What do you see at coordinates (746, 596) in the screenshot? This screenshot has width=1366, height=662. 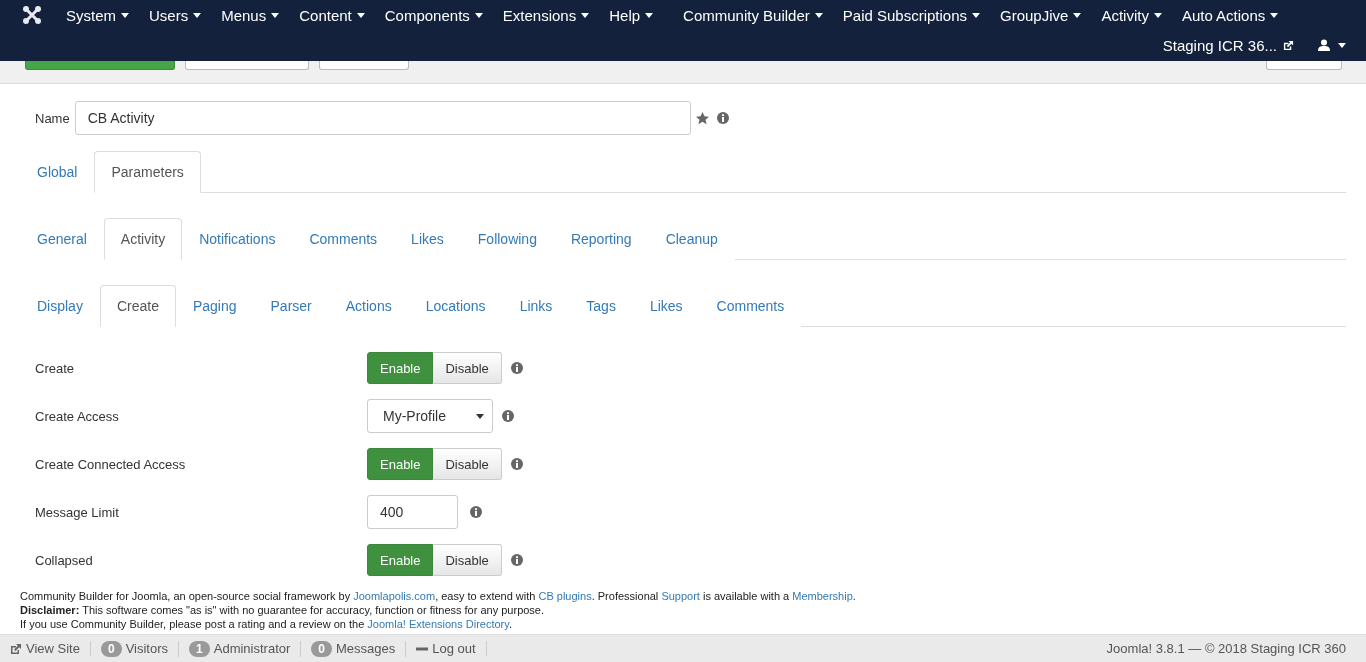 I see `footer-text: is available with a` at bounding box center [746, 596].